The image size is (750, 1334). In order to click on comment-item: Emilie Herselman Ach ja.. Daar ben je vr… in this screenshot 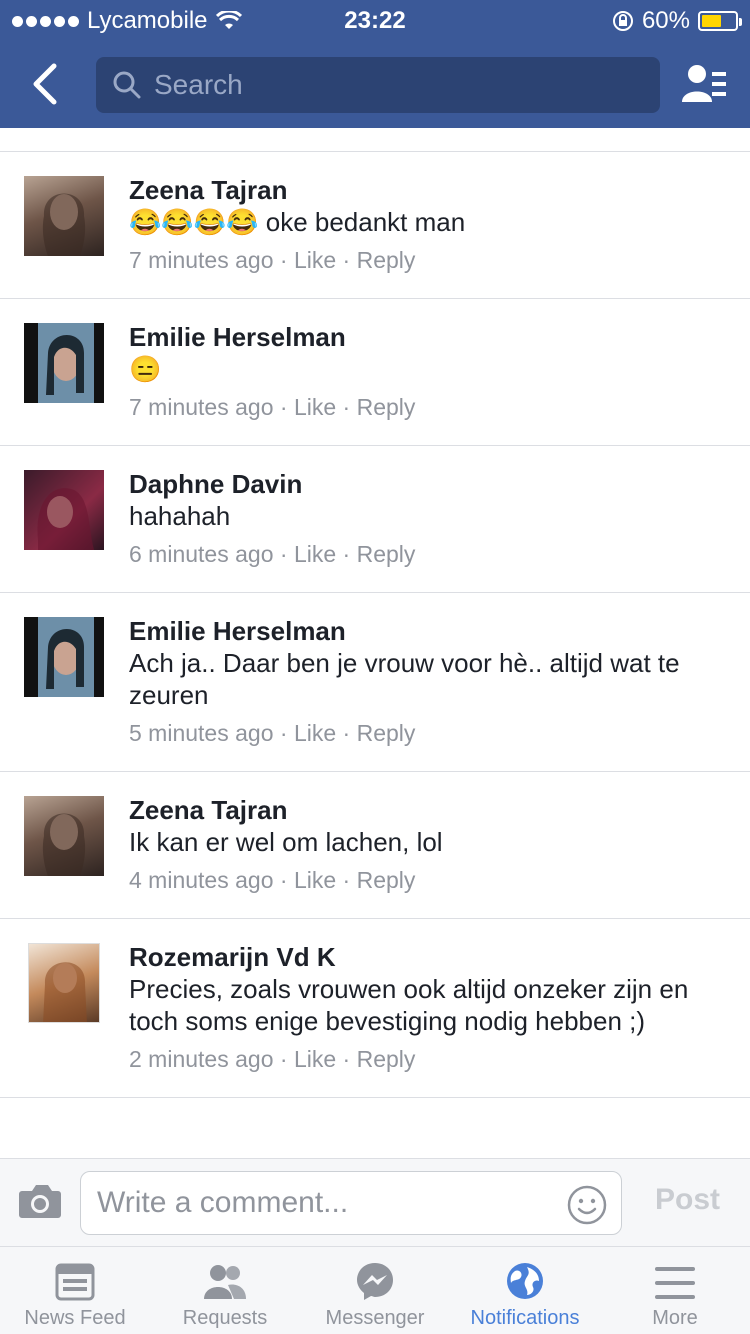, I will do `click(375, 682)`.